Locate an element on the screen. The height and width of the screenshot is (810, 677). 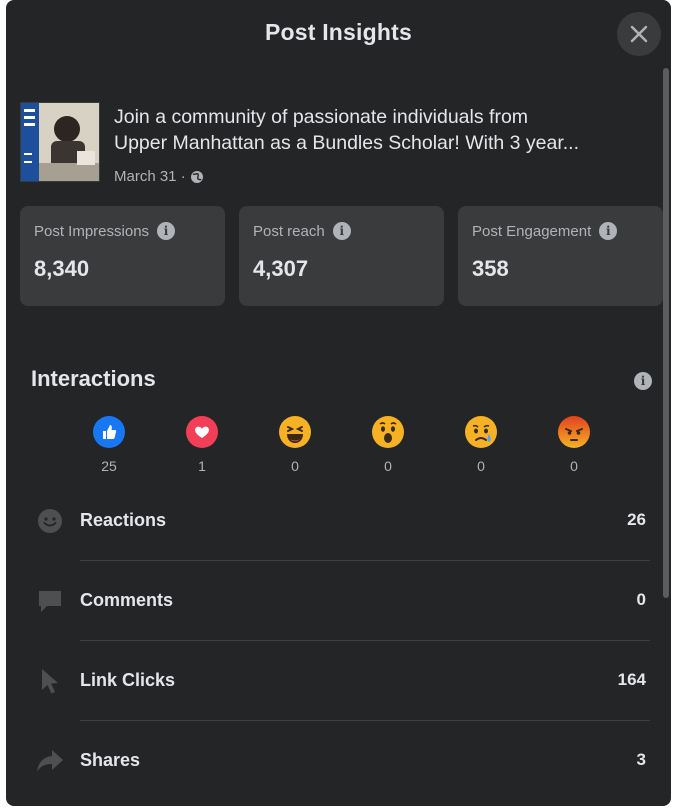
interaction-row-reactions: Reactions 26 is located at coordinates (340, 530).